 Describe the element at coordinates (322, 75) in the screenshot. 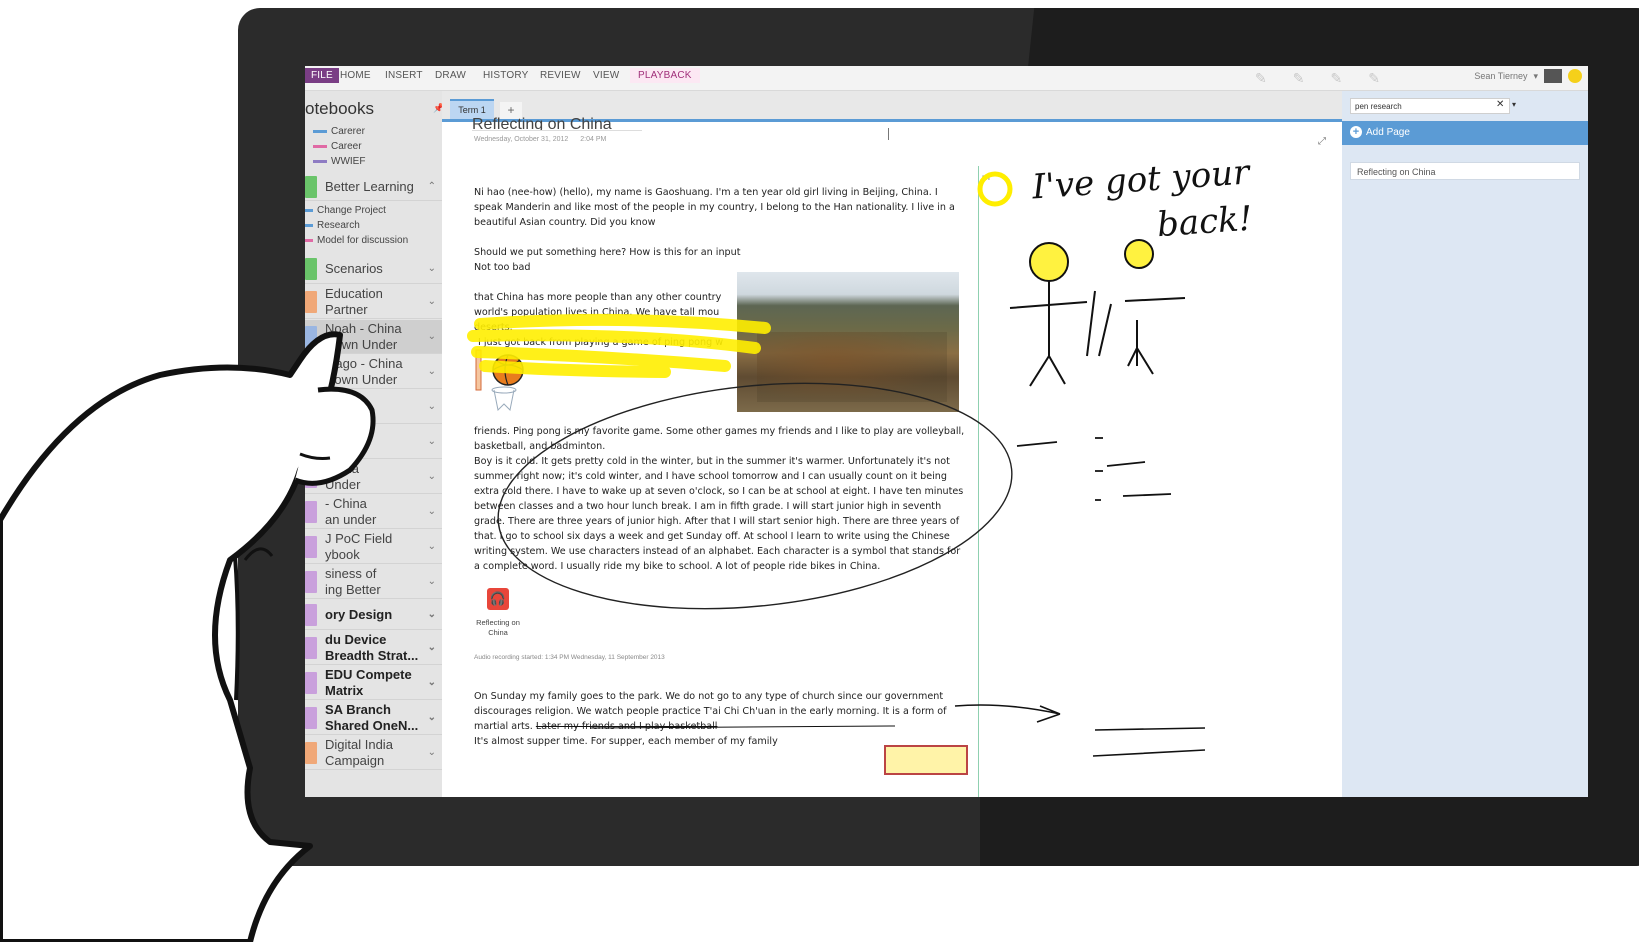

I see `tab-file: FILE` at that location.